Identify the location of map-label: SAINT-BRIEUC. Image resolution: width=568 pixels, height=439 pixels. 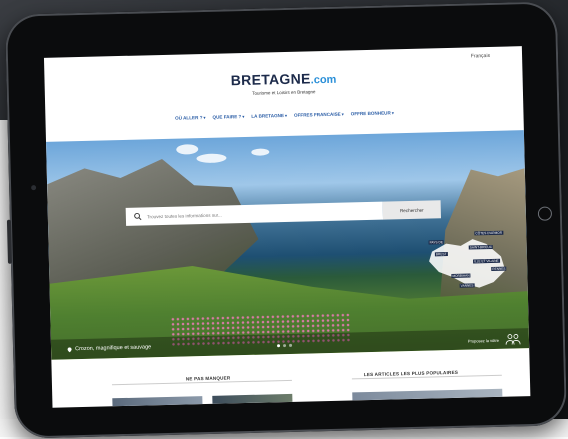
(481, 247).